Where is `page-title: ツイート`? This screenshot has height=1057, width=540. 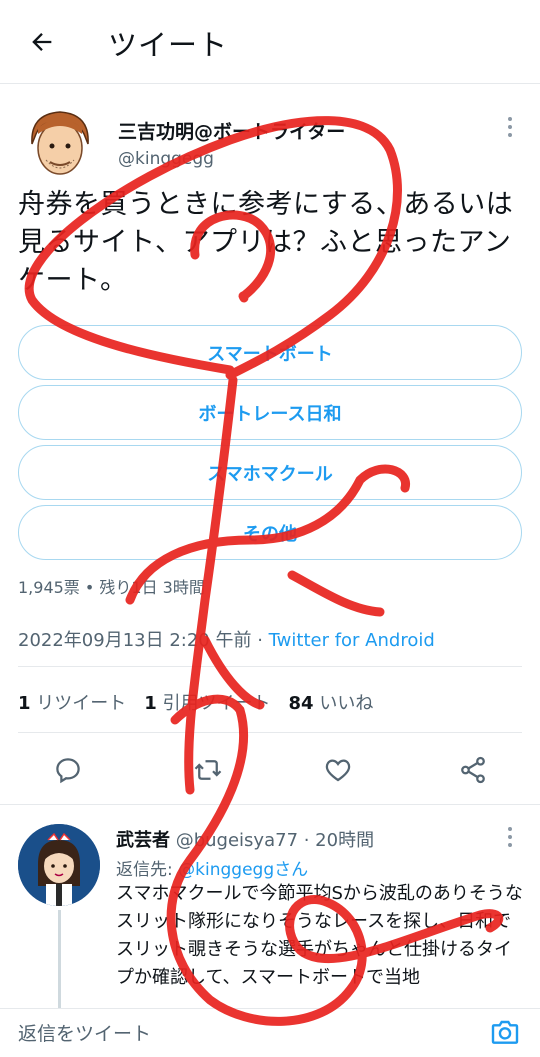 page-title: ツイート is located at coordinates (168, 45).